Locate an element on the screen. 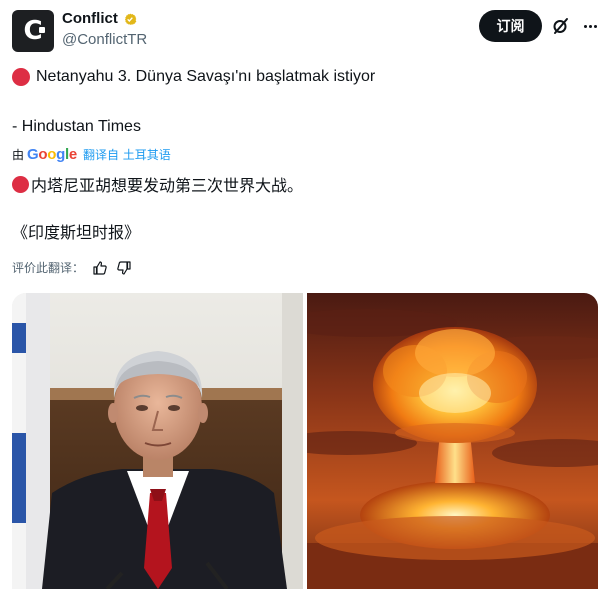 This screenshot has width=607, height=589. tweet-translated-text-1: 内塔尼亚胡想要发动第三次世界大战。 is located at coordinates (167, 185).